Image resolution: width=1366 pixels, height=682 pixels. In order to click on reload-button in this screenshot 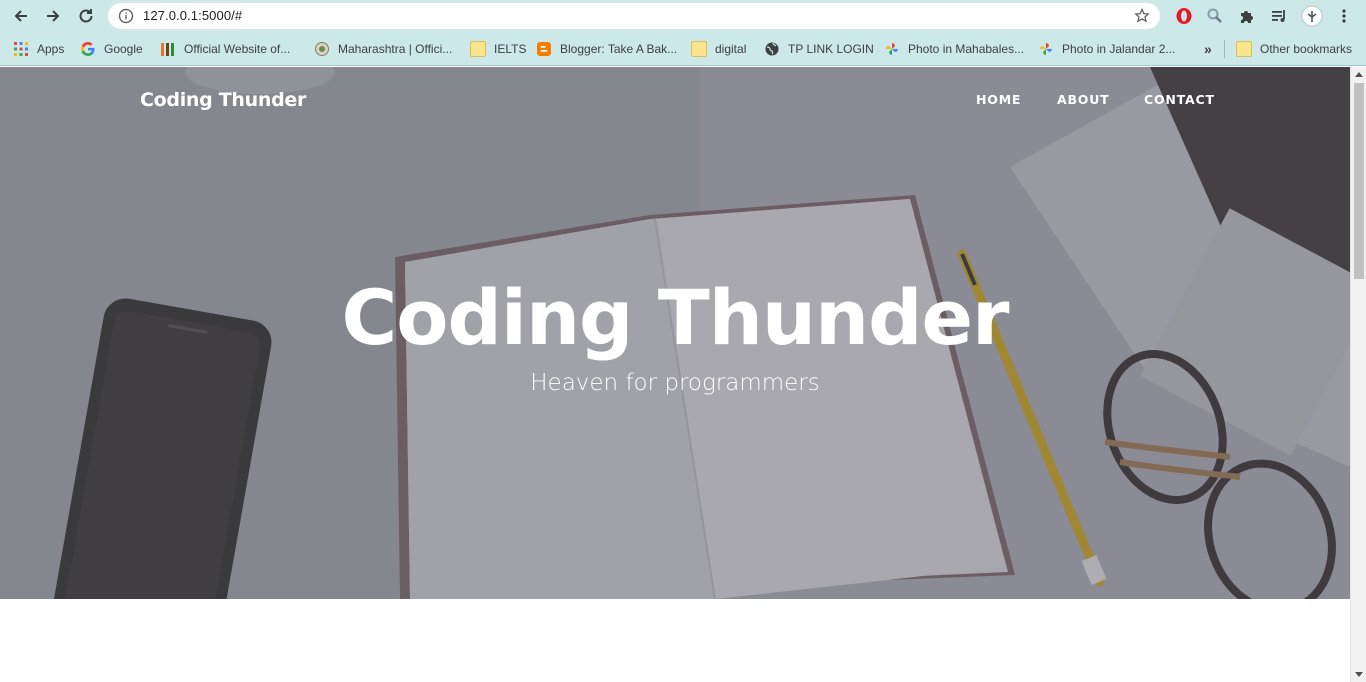, I will do `click(86, 16)`.